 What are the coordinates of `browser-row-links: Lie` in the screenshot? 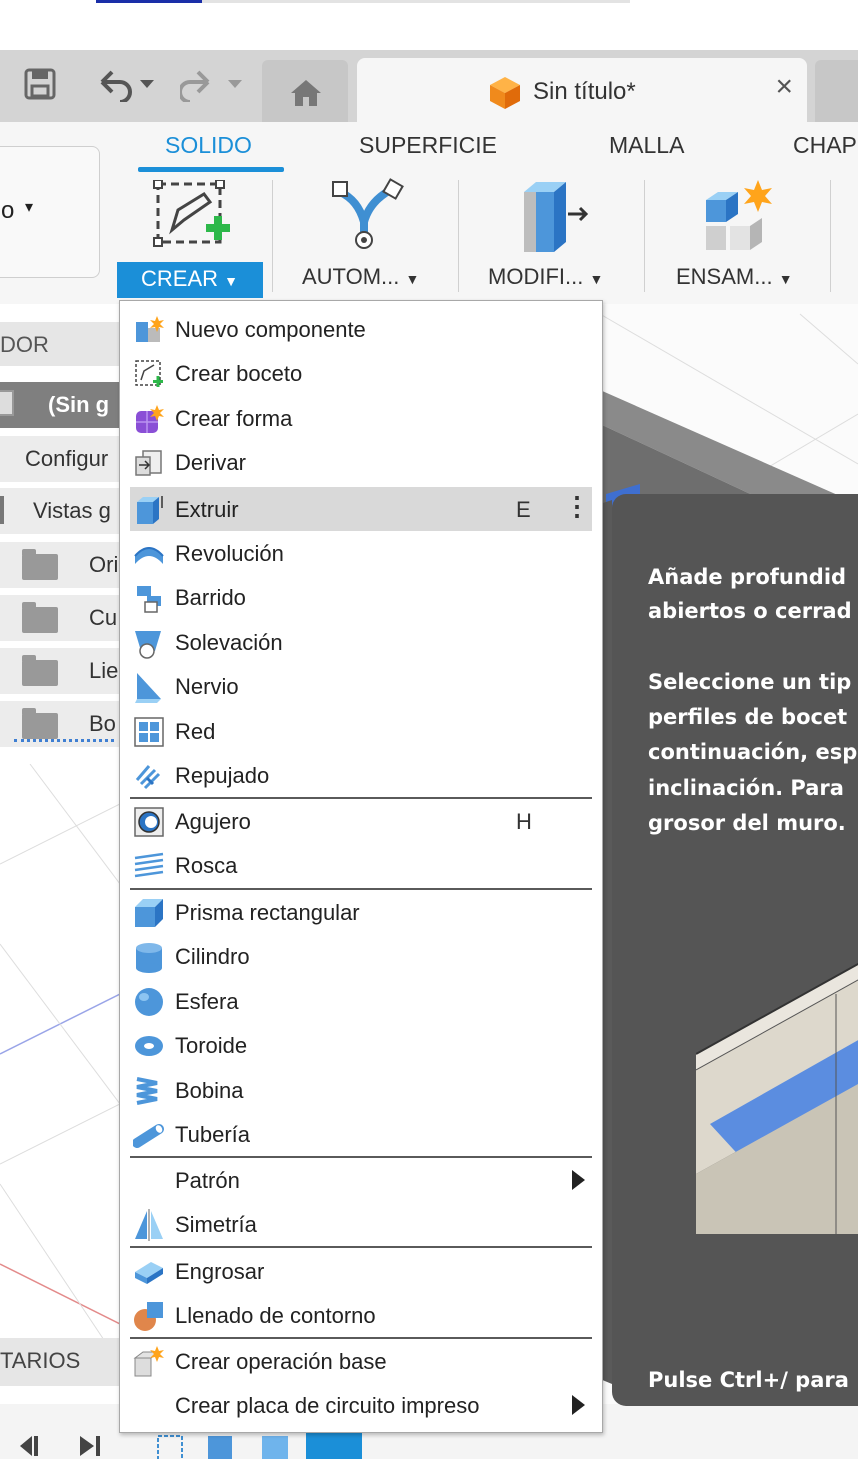 It's located at (60, 671).